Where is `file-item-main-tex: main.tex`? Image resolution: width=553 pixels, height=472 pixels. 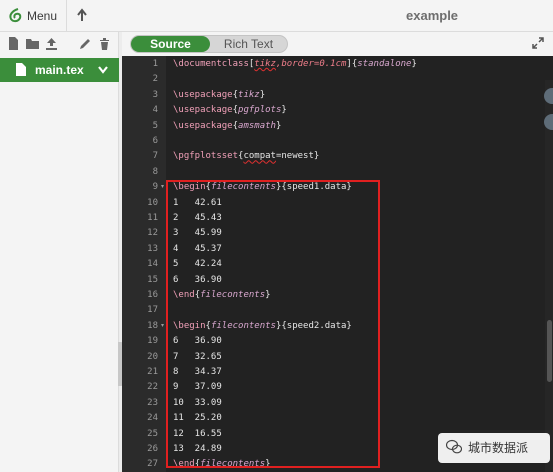 file-item-main-tex: main.tex is located at coordinates (59, 70).